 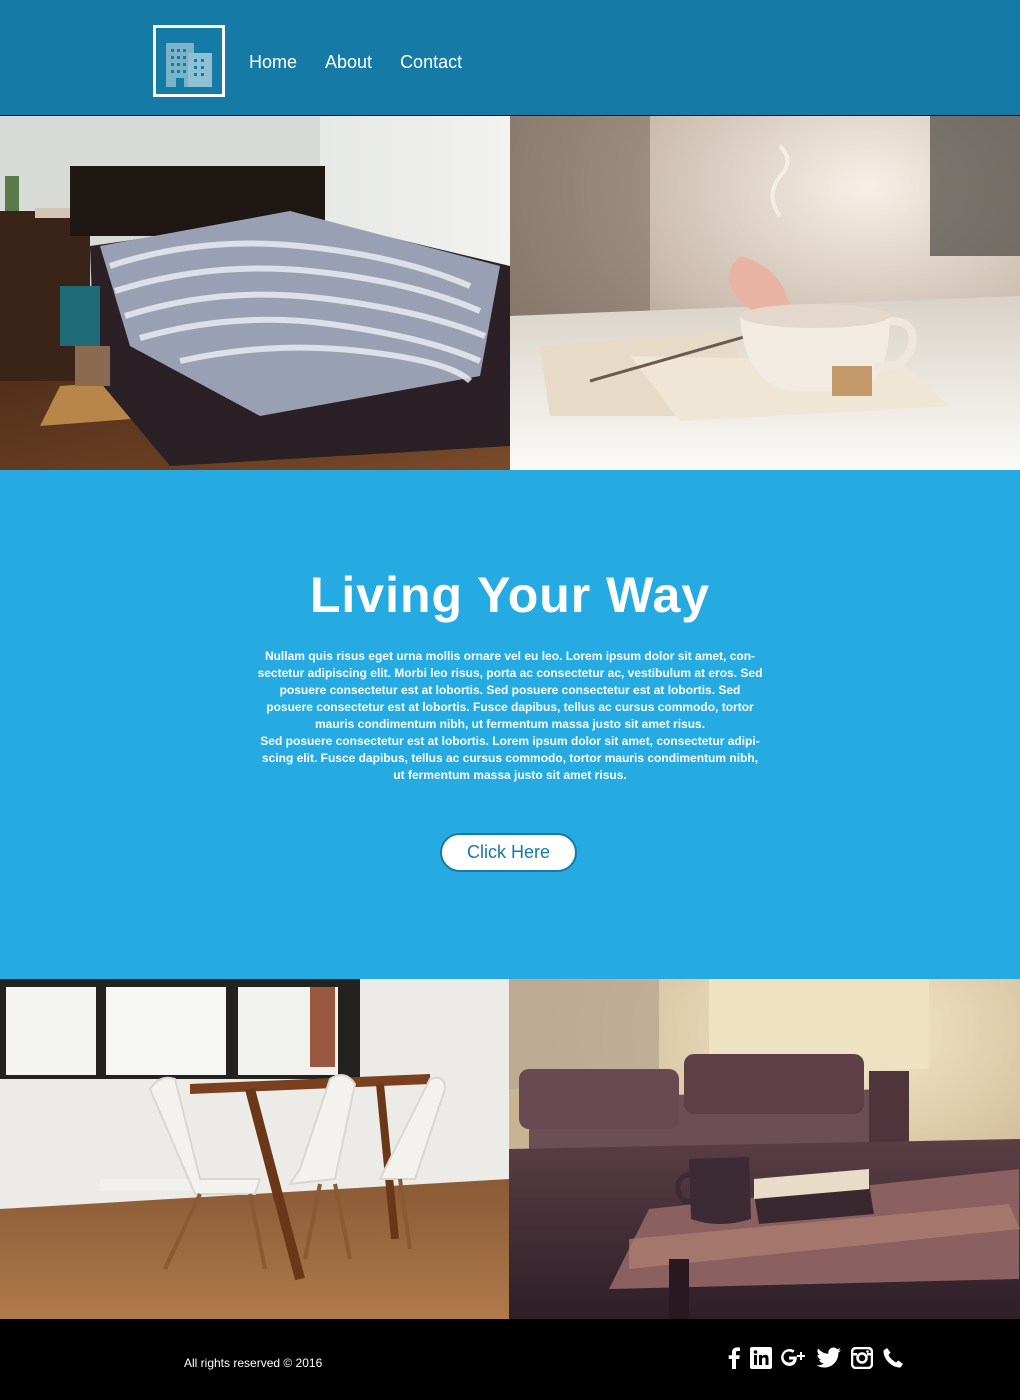 I want to click on main-nav: Home About Contact, so click(x=369, y=62).